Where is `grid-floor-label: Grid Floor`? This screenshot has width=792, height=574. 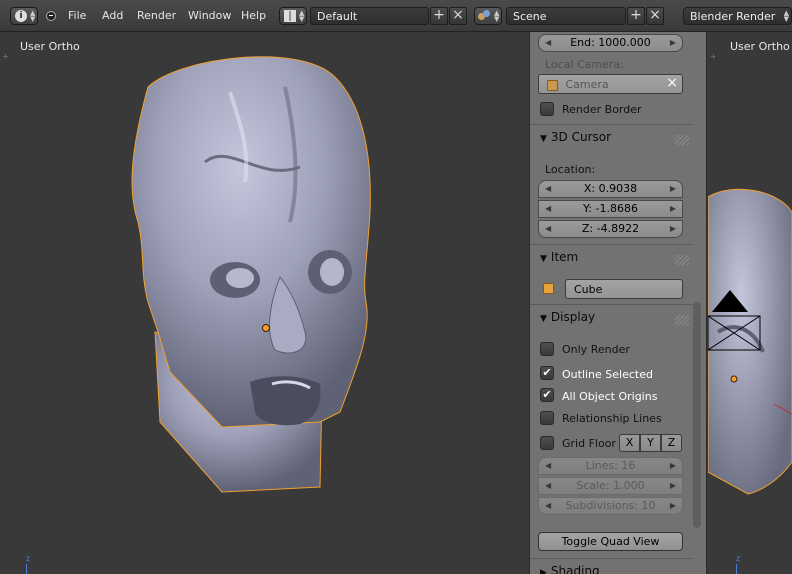 grid-floor-label: Grid Floor is located at coordinates (589, 443).